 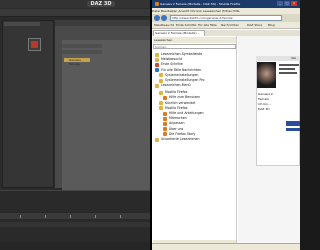 I want to click on buy-button, so click(x=293, y=123).